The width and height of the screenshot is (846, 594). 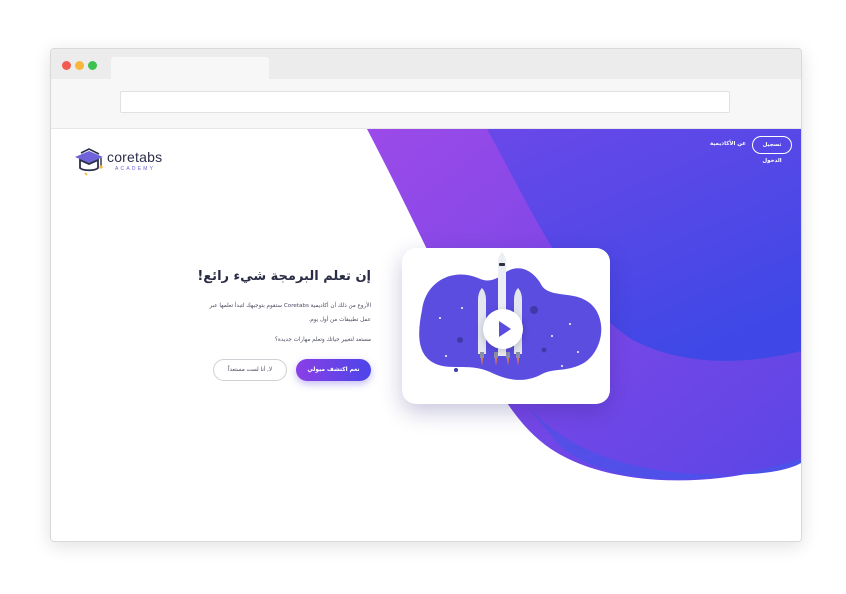 I want to click on login-button: تسجيل الدخول, so click(x=772, y=150).